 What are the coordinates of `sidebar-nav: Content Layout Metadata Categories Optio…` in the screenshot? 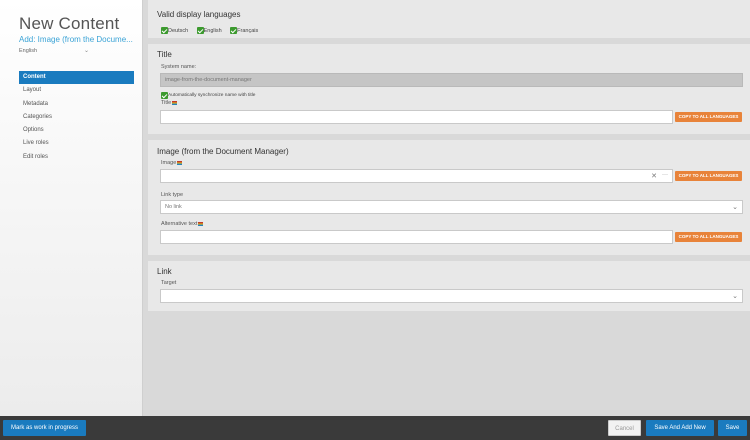 It's located at (76, 117).